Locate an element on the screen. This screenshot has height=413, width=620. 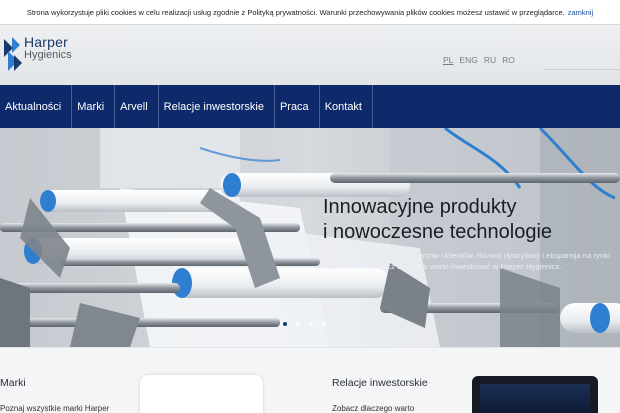
lang-ro: RO is located at coordinates (508, 60).